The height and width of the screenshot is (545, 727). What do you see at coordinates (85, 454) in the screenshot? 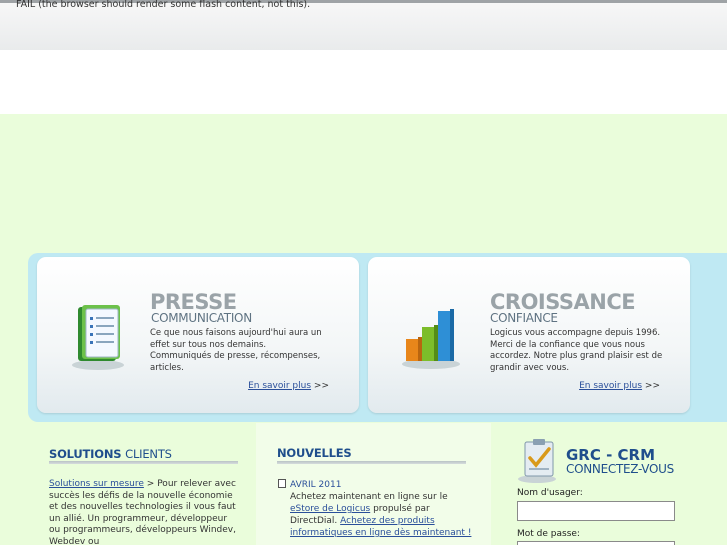
I see `solutions-heading-bold: SOLUTIONS` at bounding box center [85, 454].